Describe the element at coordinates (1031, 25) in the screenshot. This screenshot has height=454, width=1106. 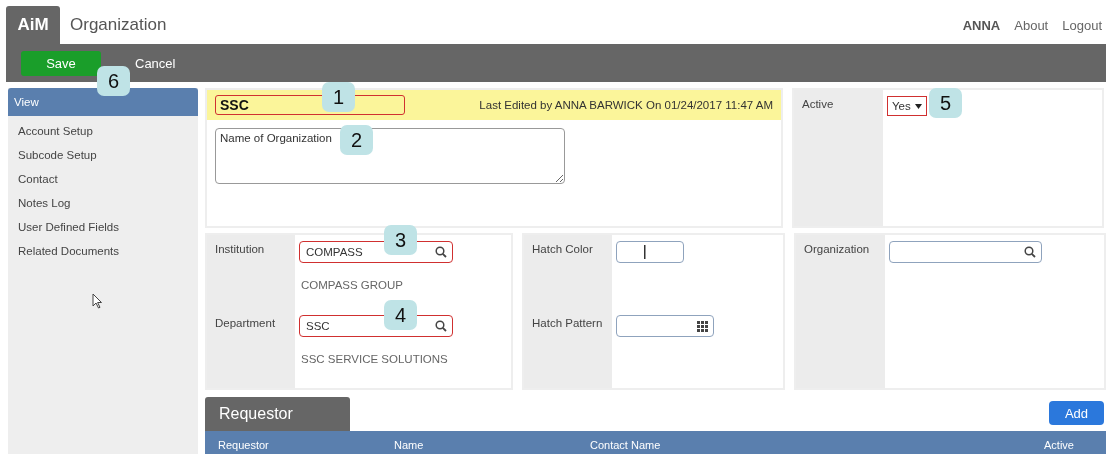
I see `header-link: About` at that location.